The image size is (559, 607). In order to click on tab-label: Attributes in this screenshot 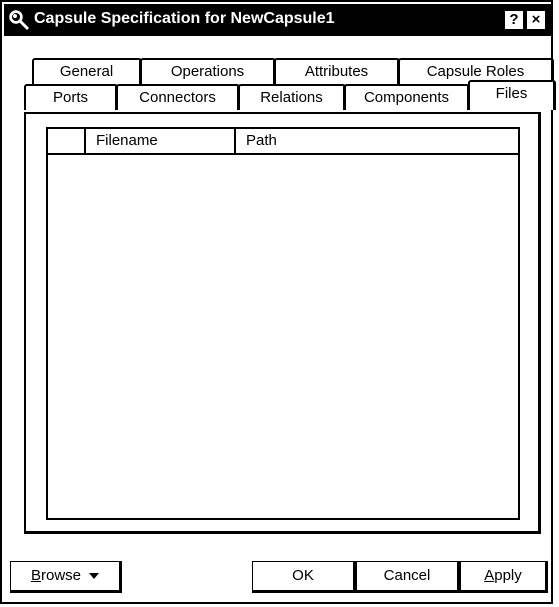, I will do `click(336, 71)`.